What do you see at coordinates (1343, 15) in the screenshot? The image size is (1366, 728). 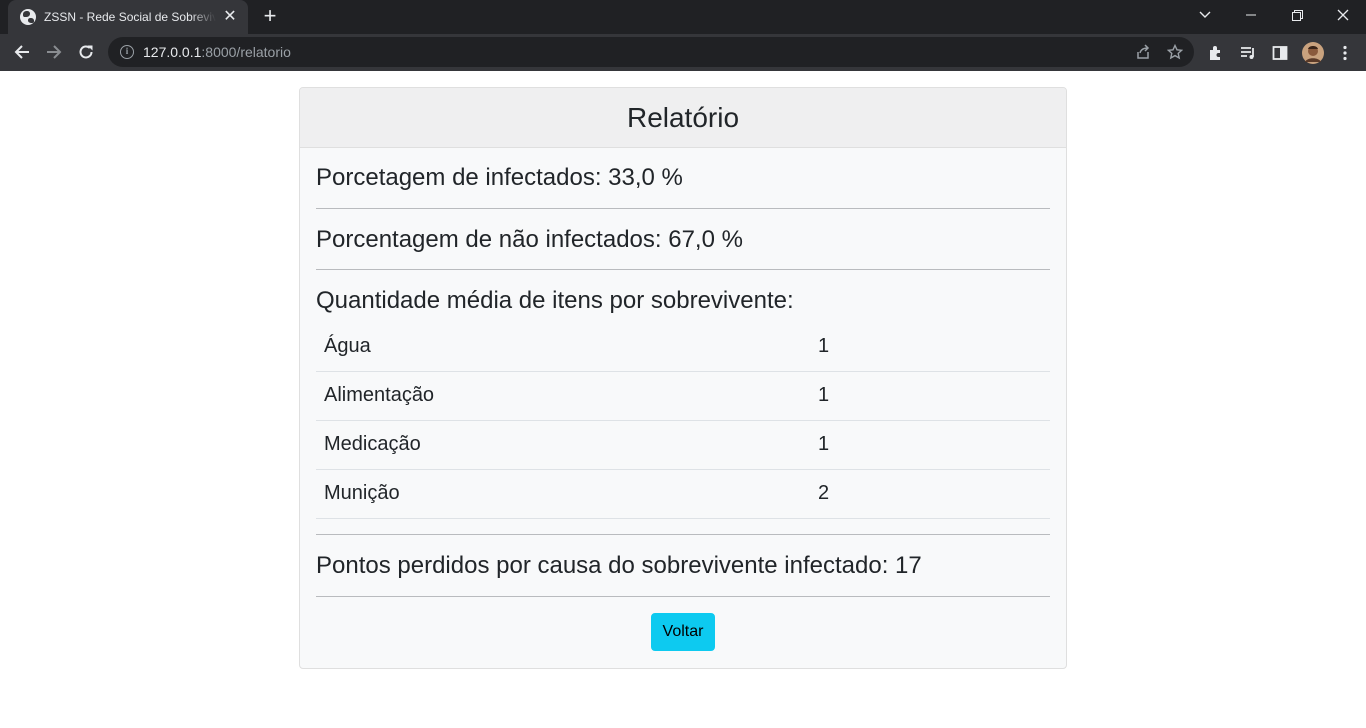 I see `close-window-icon` at bounding box center [1343, 15].